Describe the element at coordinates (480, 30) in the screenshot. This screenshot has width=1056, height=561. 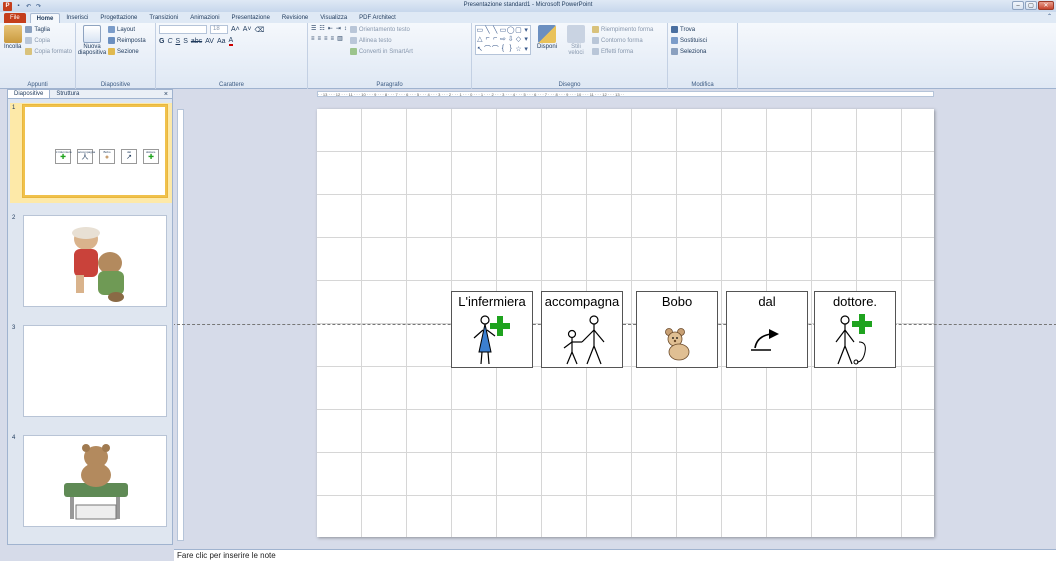
I see `textbox-icon: ▭` at that location.